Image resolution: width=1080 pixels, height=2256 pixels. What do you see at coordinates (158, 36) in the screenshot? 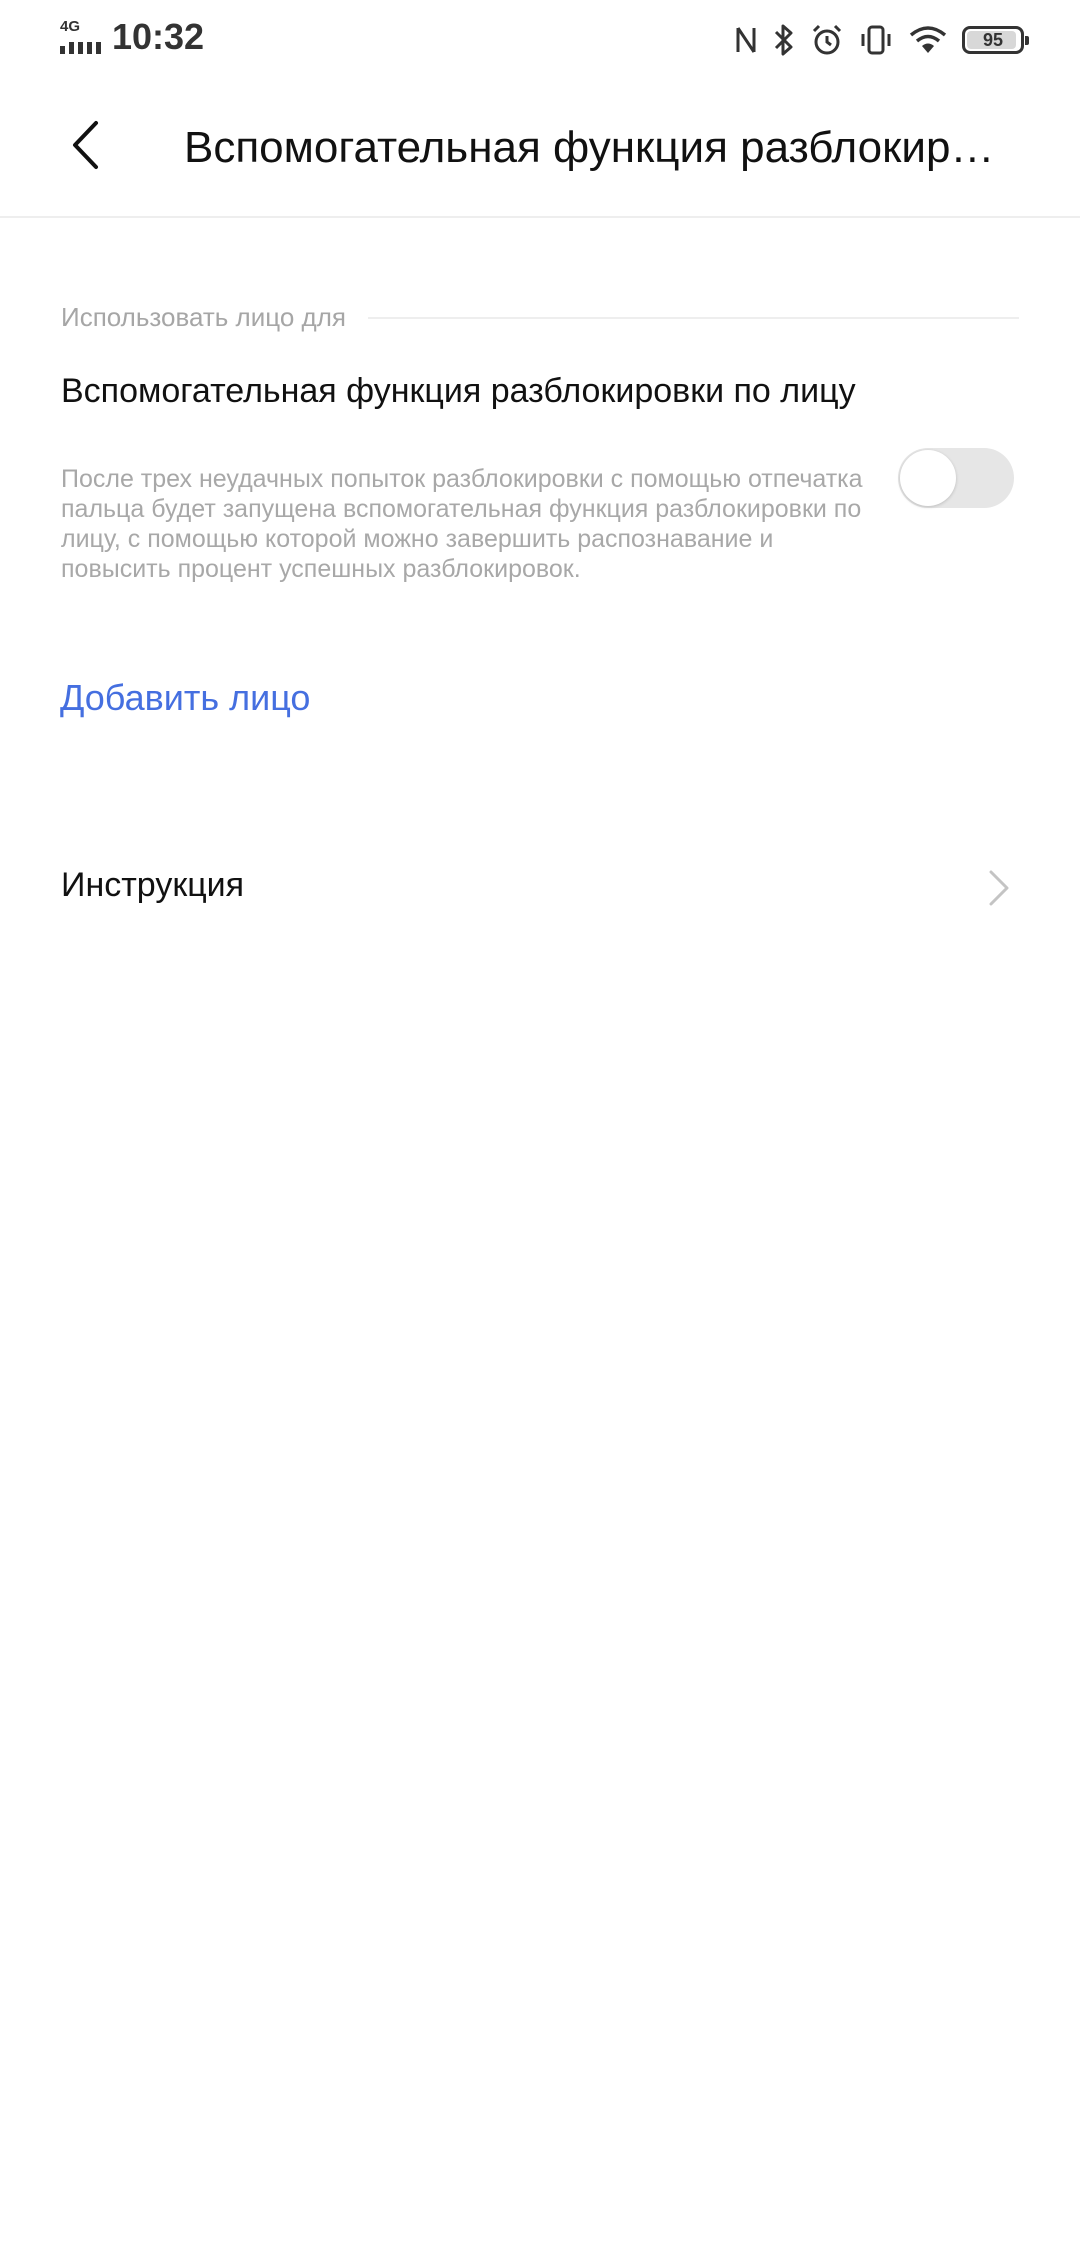
I see `status-time: 10:32` at bounding box center [158, 36].